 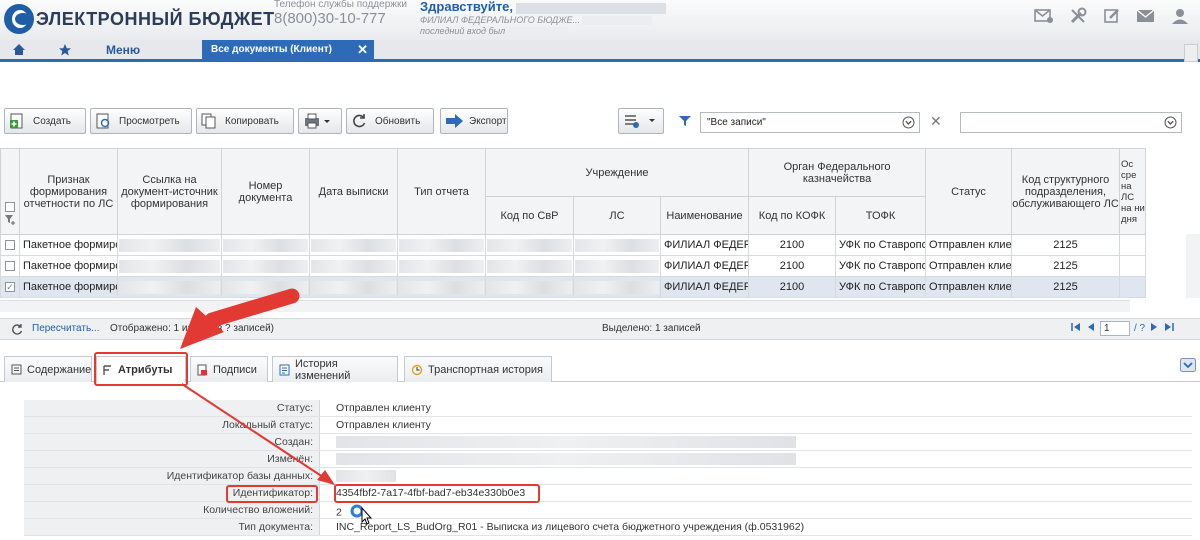 What do you see at coordinates (320, 121) in the screenshot?
I see `print-button` at bounding box center [320, 121].